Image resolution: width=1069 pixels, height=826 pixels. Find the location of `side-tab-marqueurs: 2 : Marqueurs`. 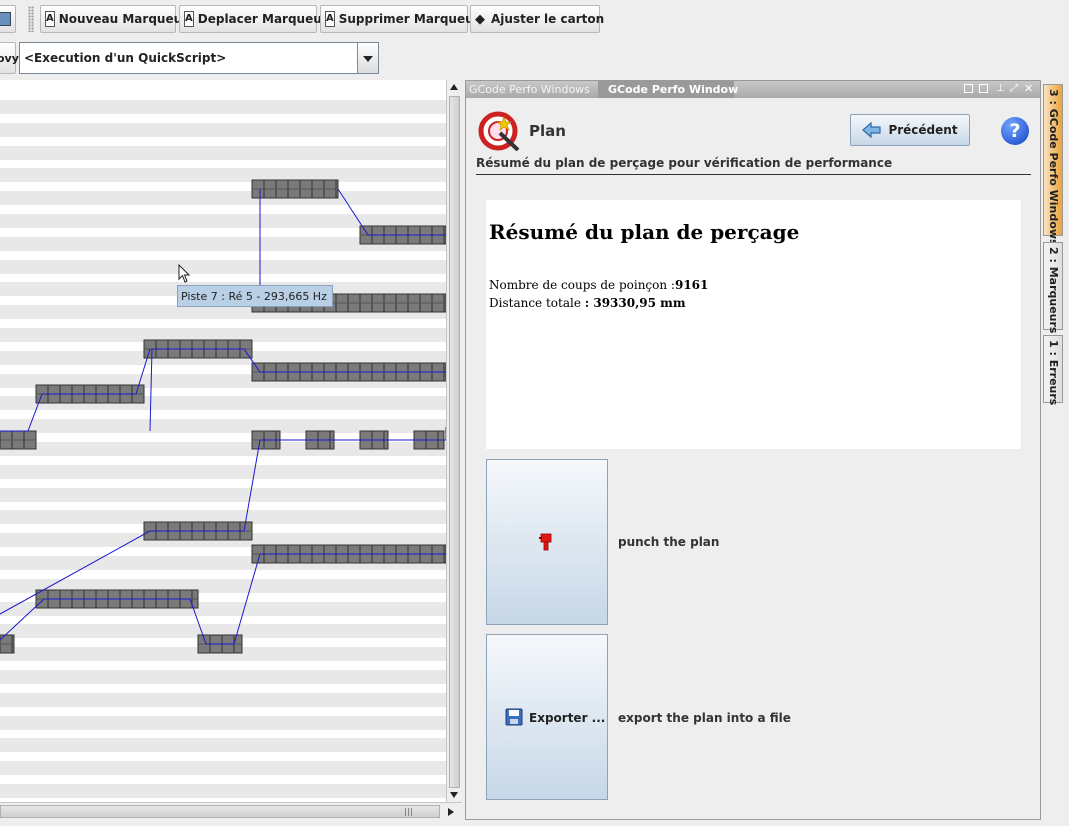

side-tab-marqueurs: 2 : Marqueurs is located at coordinates (1053, 288).